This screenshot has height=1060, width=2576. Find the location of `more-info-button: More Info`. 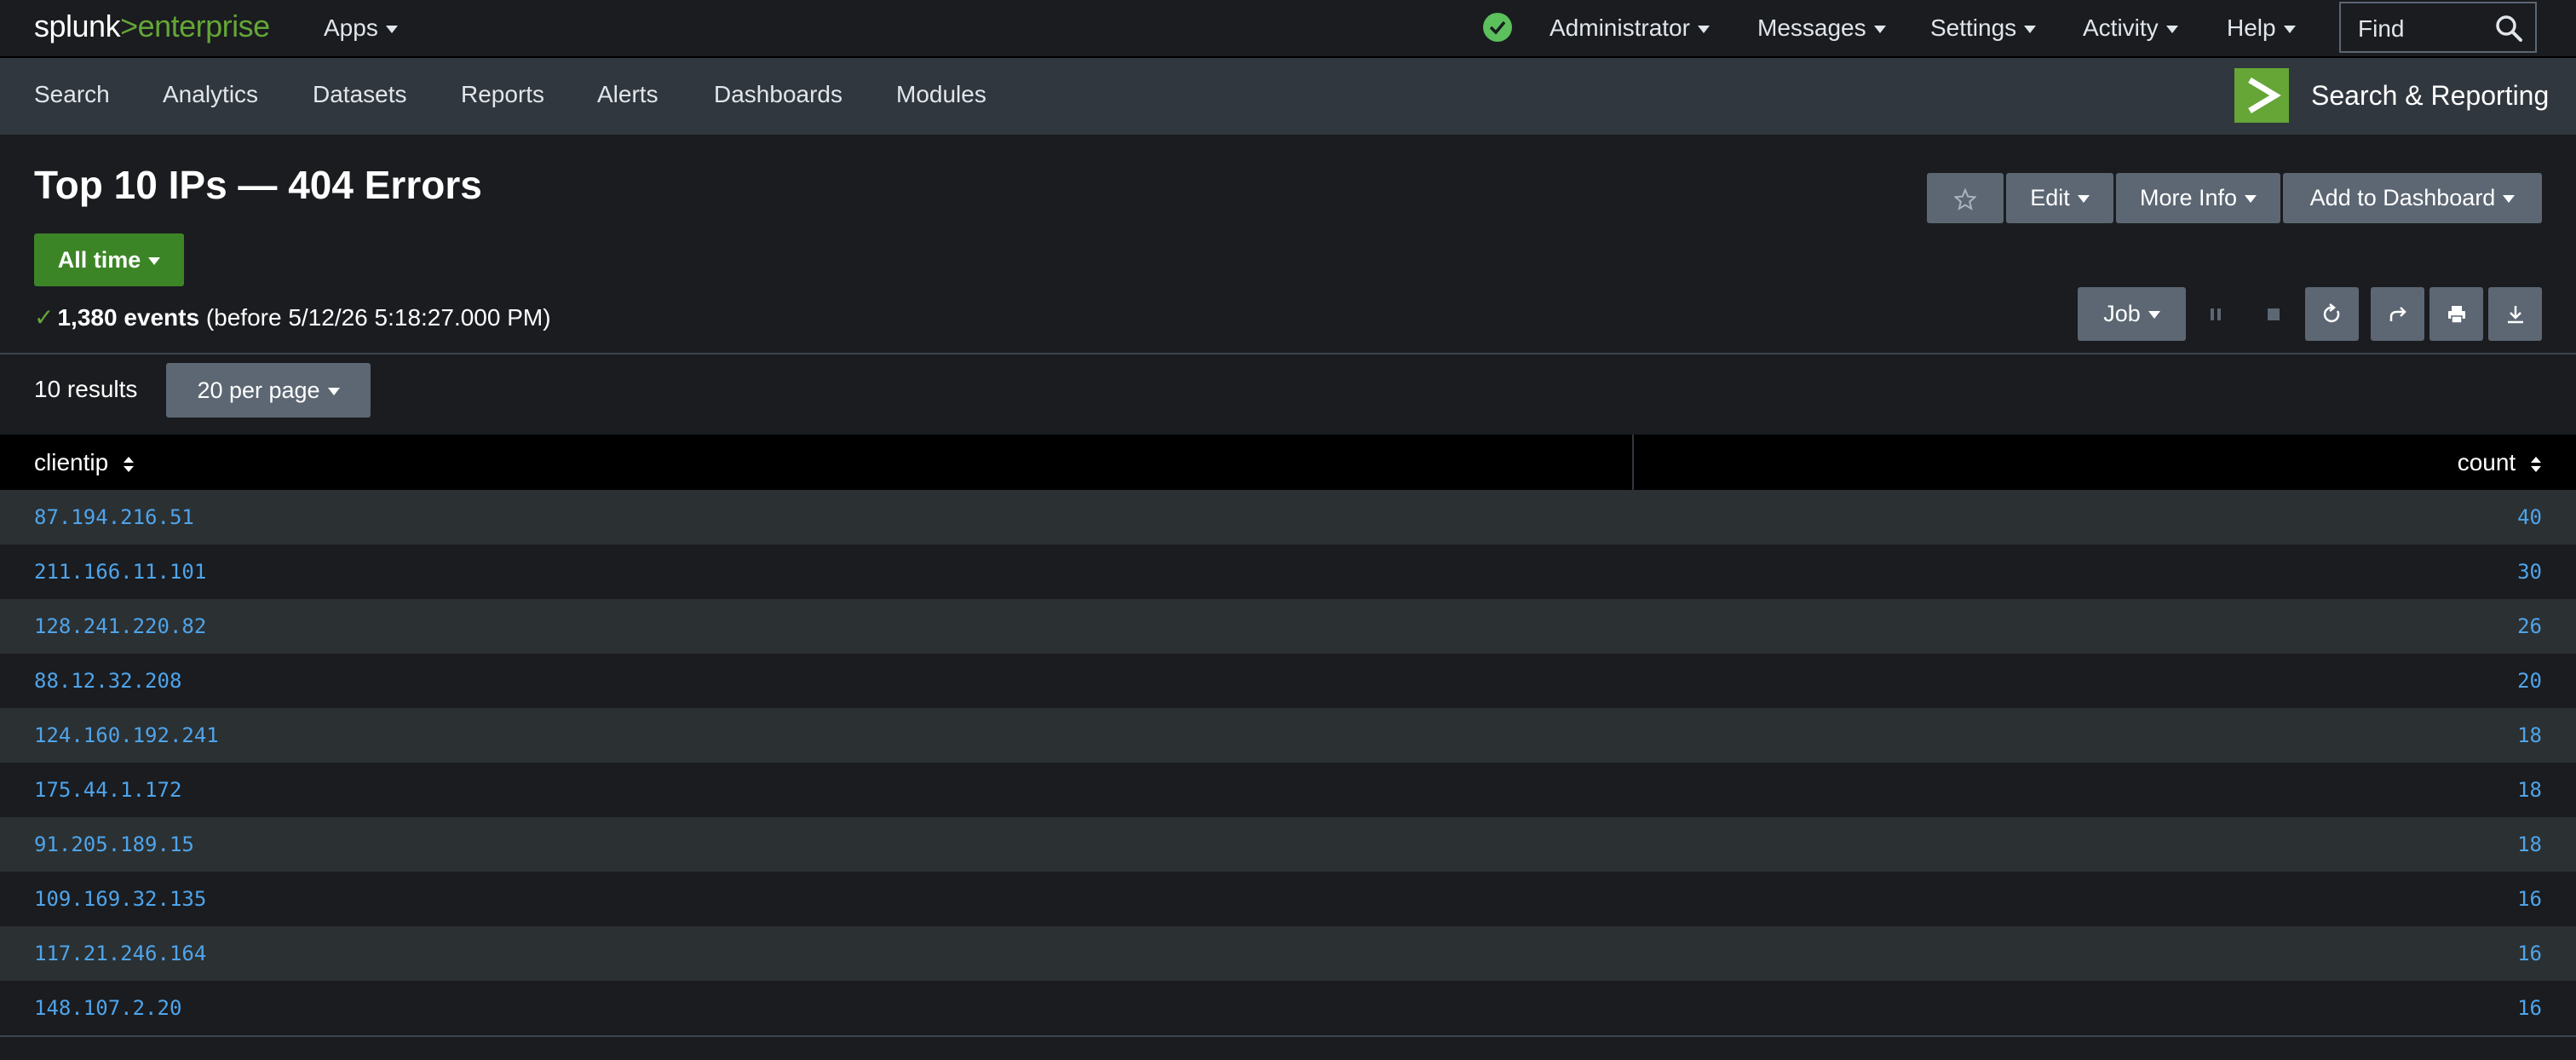

more-info-button: More Info is located at coordinates (2198, 198).